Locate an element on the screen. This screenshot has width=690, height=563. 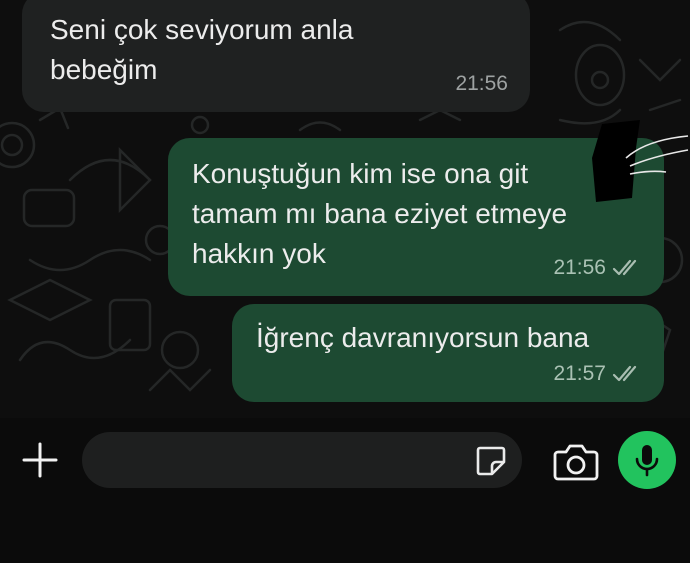
message-meta: 21:57 is located at coordinates (597, 374).